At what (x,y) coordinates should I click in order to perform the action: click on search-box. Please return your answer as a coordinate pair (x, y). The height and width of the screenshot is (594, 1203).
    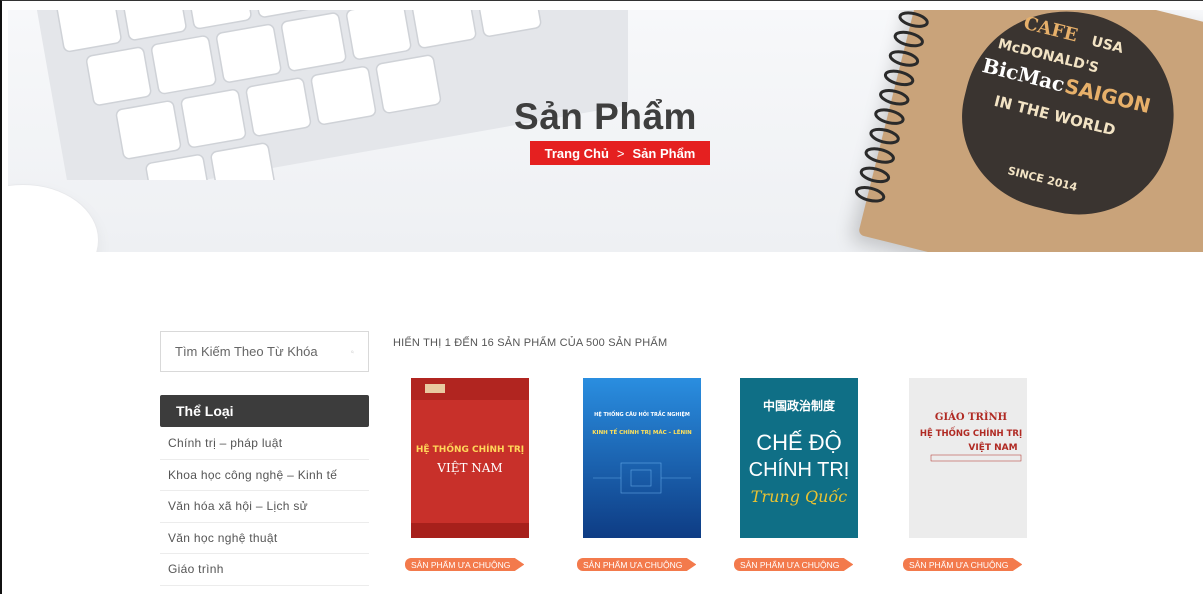
    Looking at the image, I should click on (264, 351).